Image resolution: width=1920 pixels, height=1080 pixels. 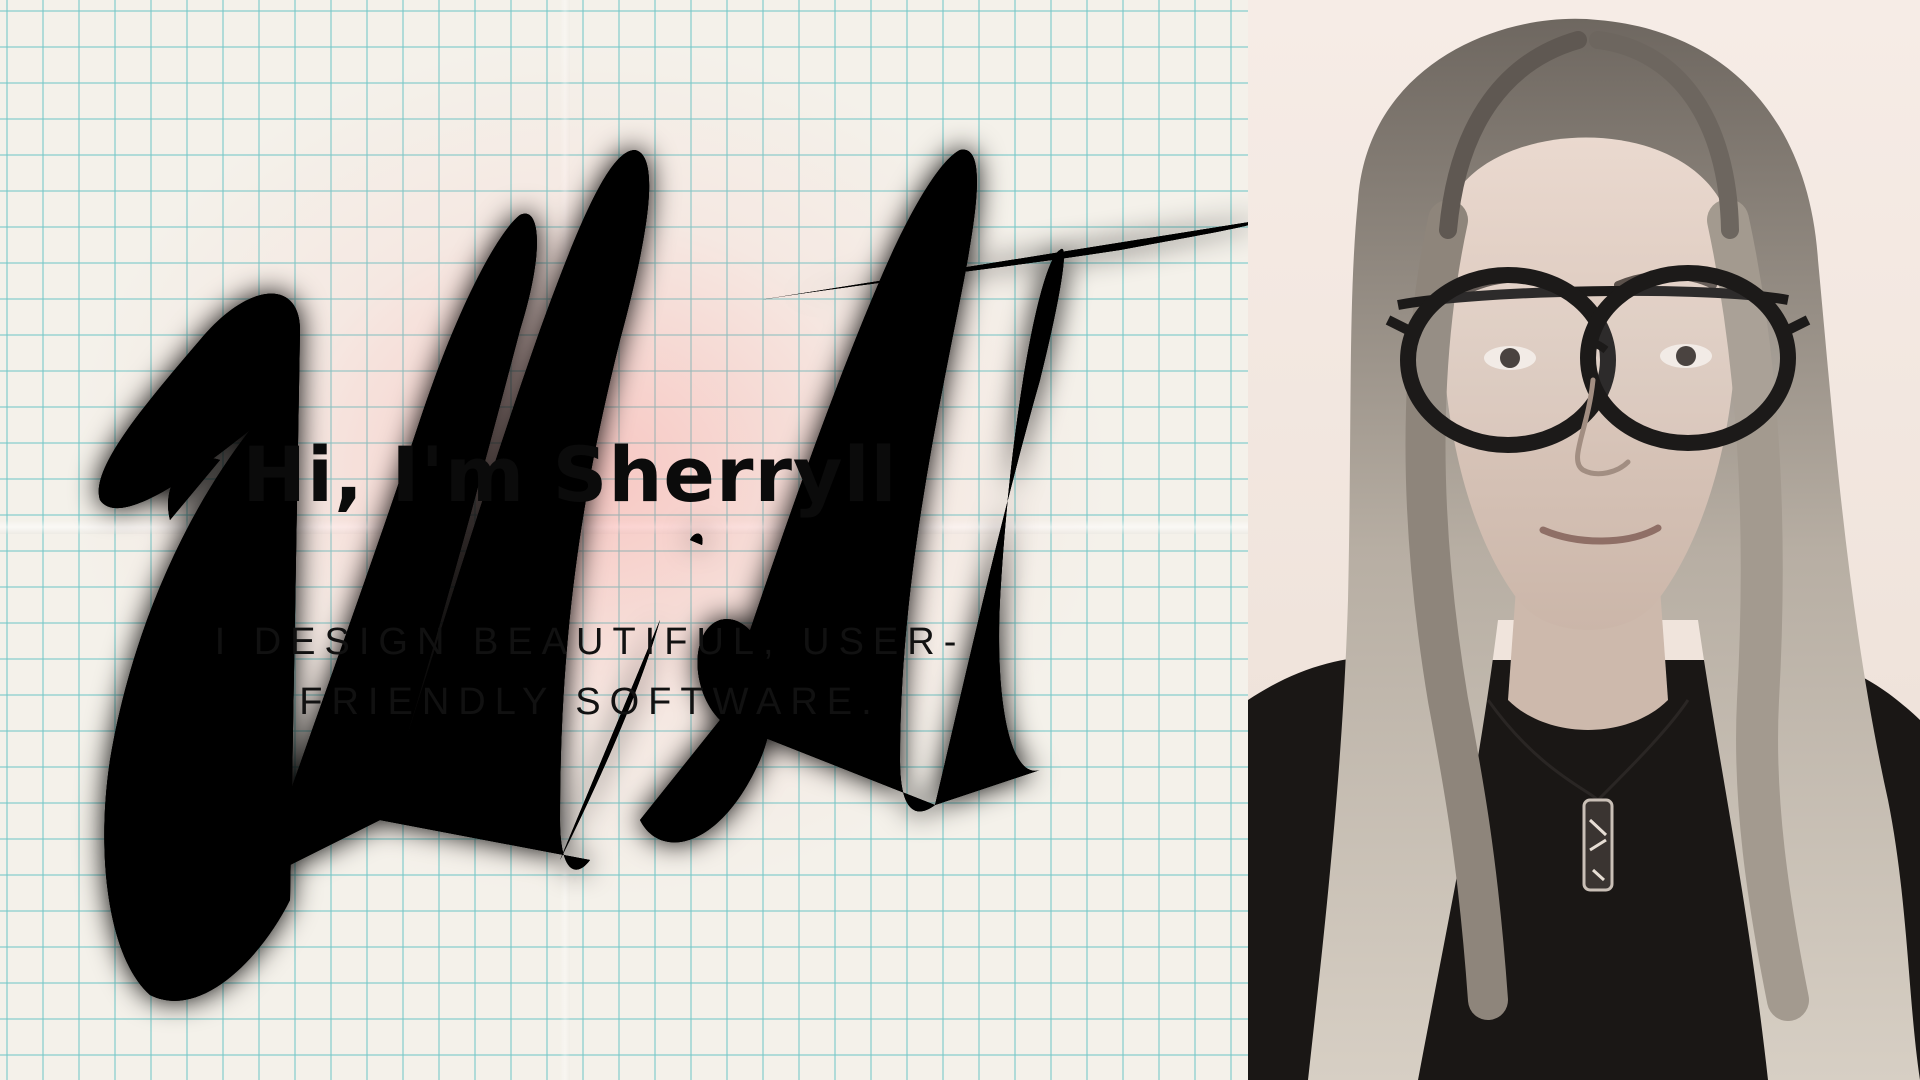 What do you see at coordinates (590, 702) in the screenshot?
I see `tagline-line-2: FRIENDLY SOFTWARE.` at bounding box center [590, 702].